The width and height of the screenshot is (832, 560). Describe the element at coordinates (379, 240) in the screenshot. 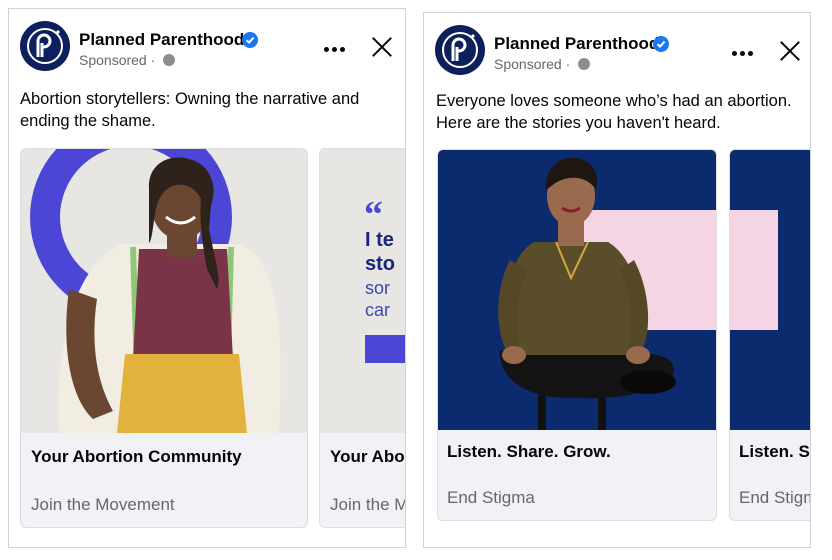

I see `quote-text-bold: I te` at that location.